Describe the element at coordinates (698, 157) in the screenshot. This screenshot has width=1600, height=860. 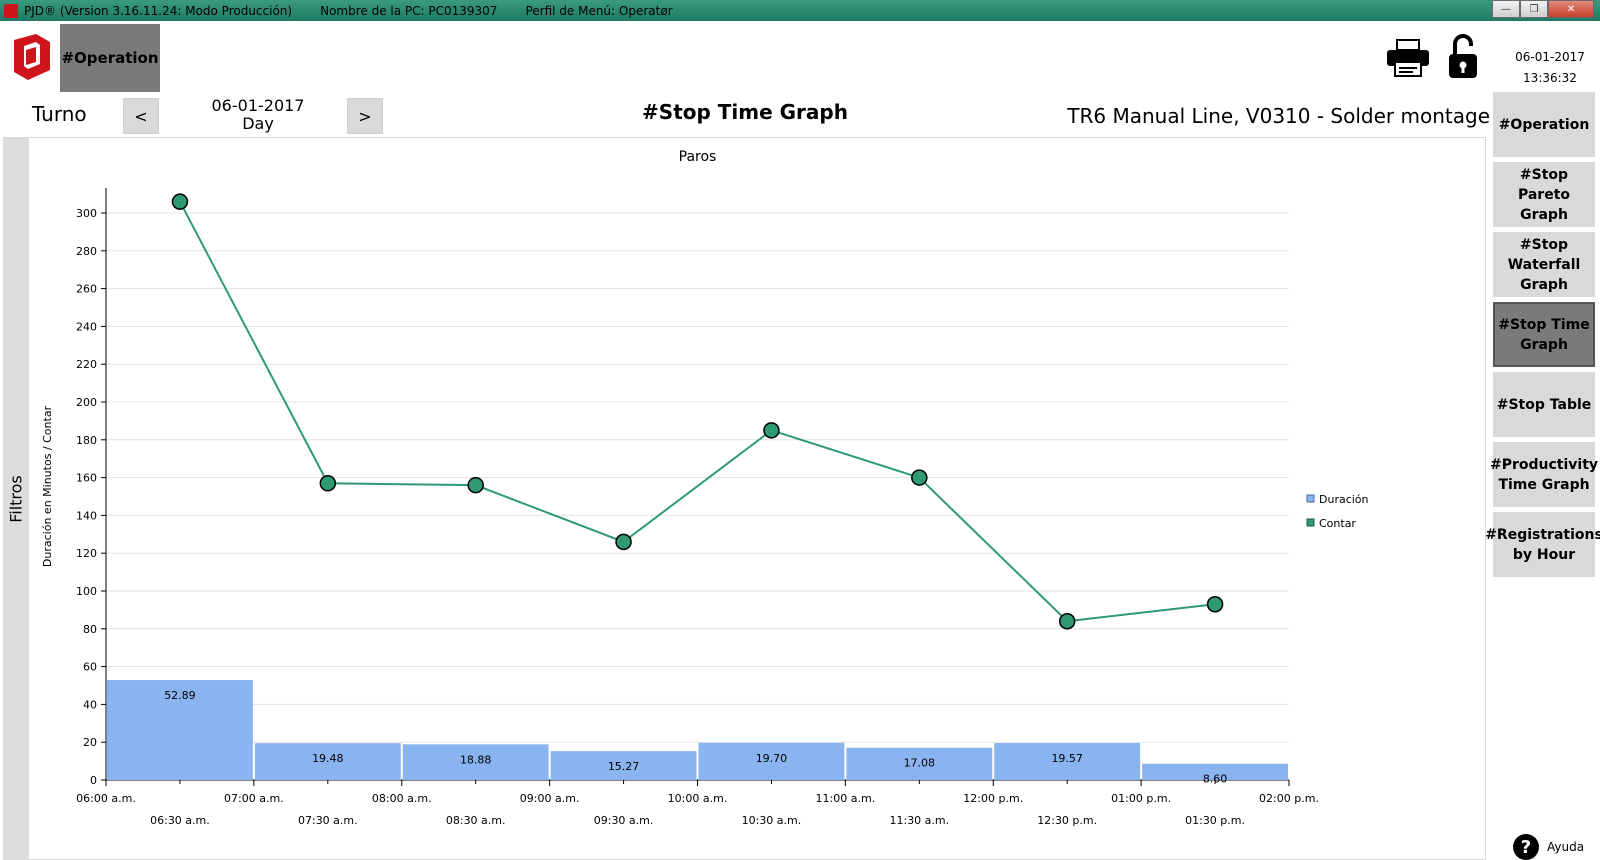
I see `chart-title: Paros` at that location.